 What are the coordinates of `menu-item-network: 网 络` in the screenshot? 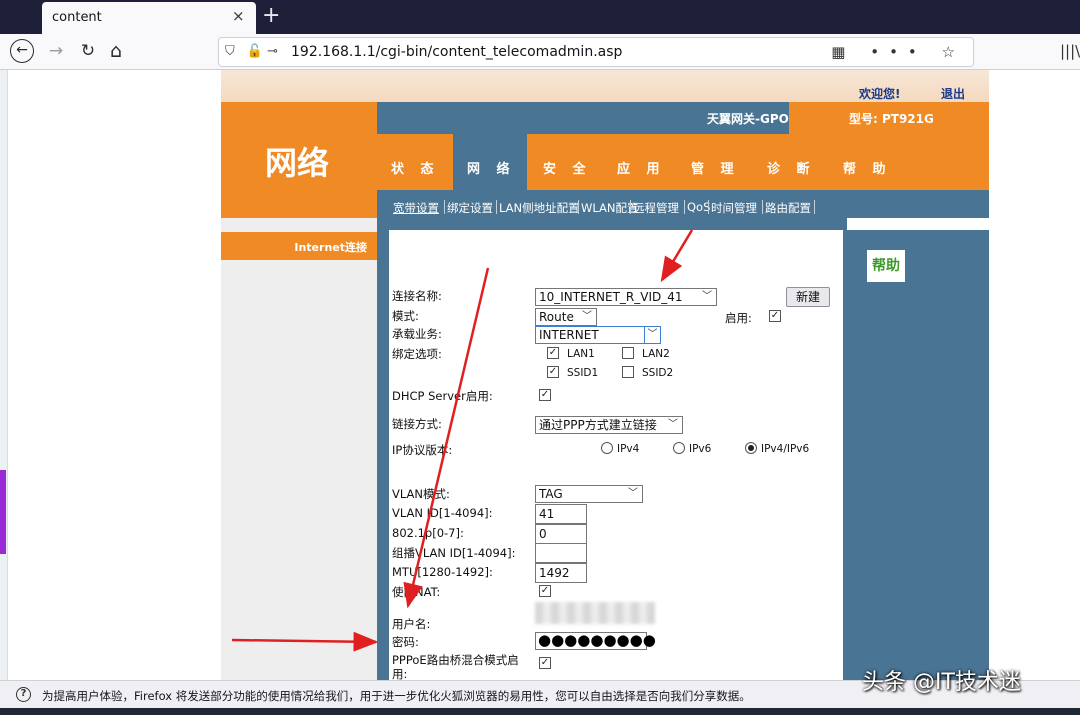 It's located at (491, 167).